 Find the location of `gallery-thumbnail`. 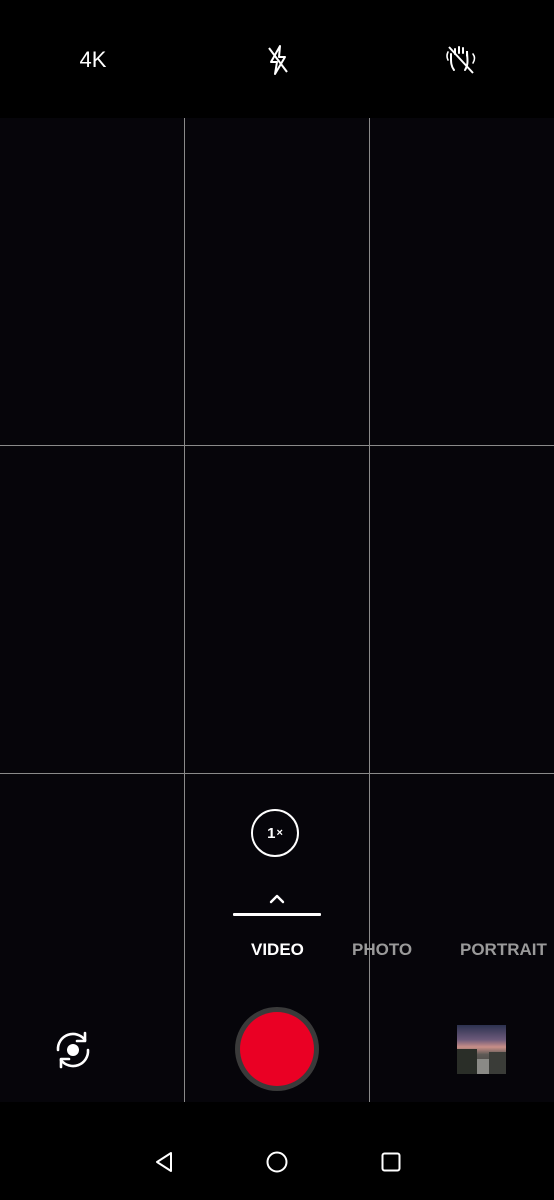

gallery-thumbnail is located at coordinates (481, 1049).